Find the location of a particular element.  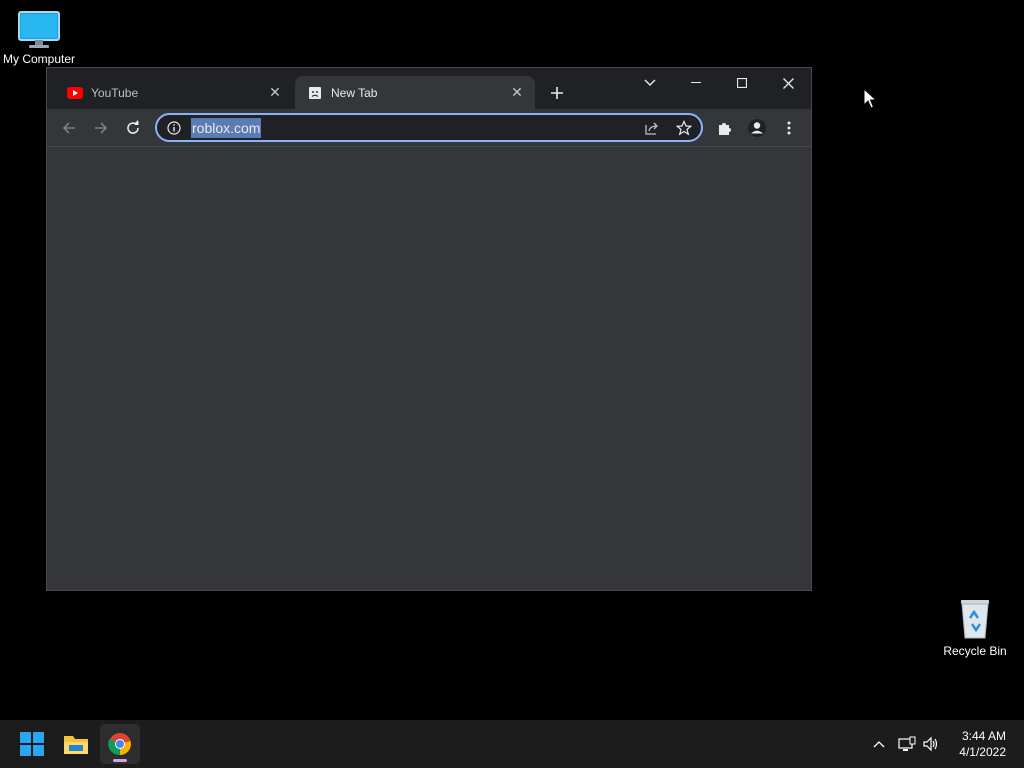

minimize-icon is located at coordinates (696, 82).